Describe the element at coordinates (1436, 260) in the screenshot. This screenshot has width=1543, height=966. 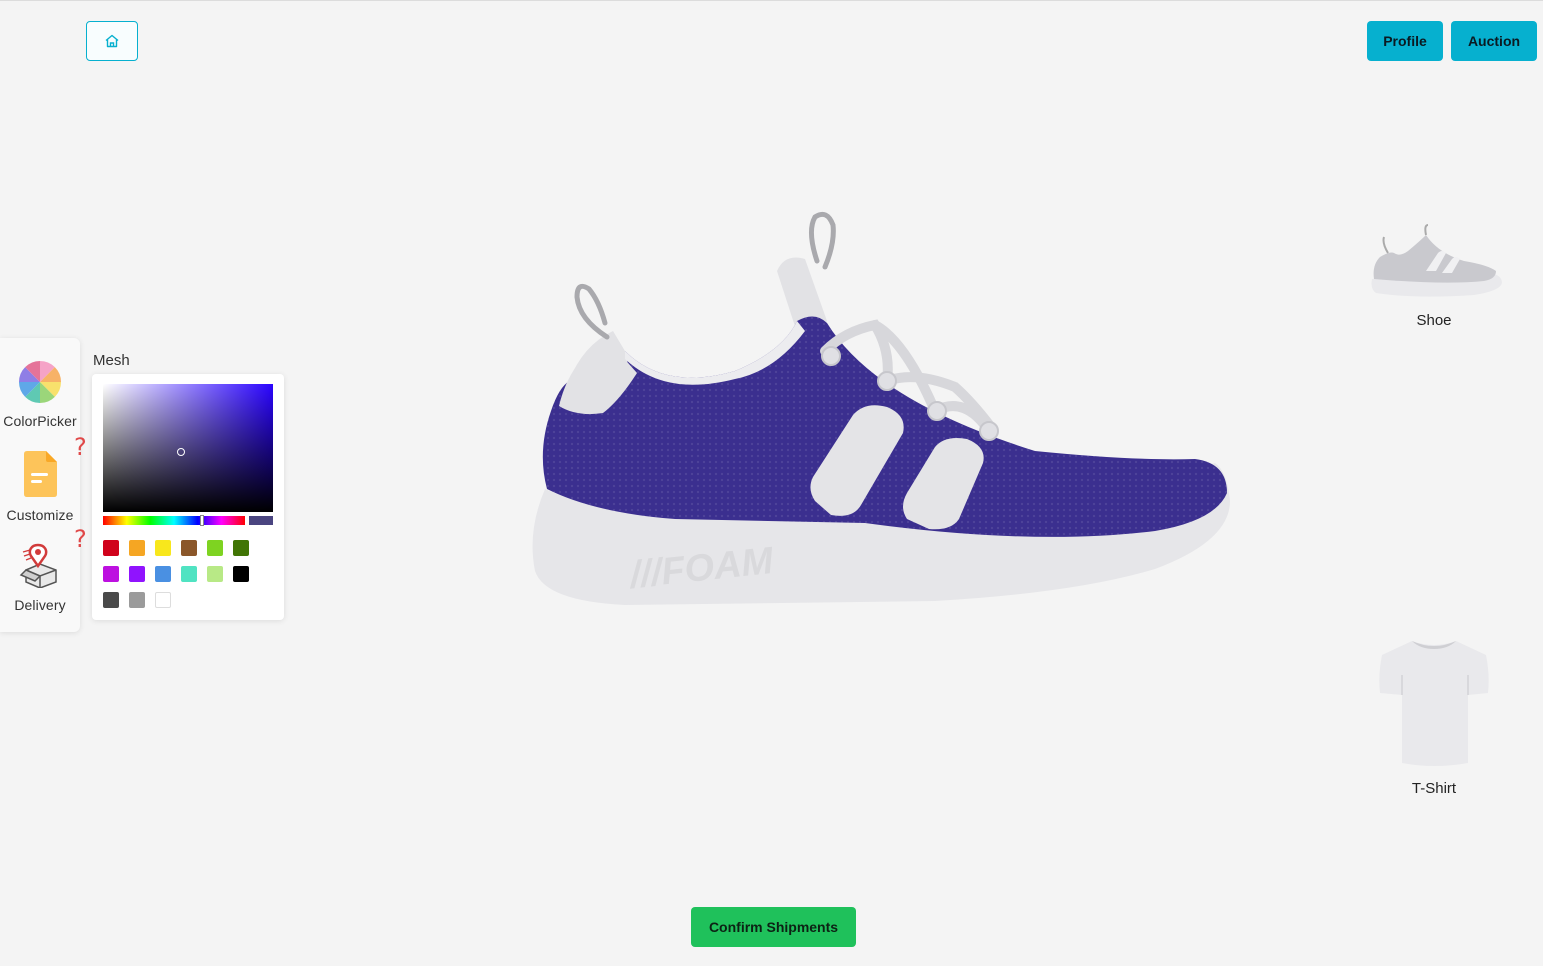
I see `shoe-thumbnail` at that location.